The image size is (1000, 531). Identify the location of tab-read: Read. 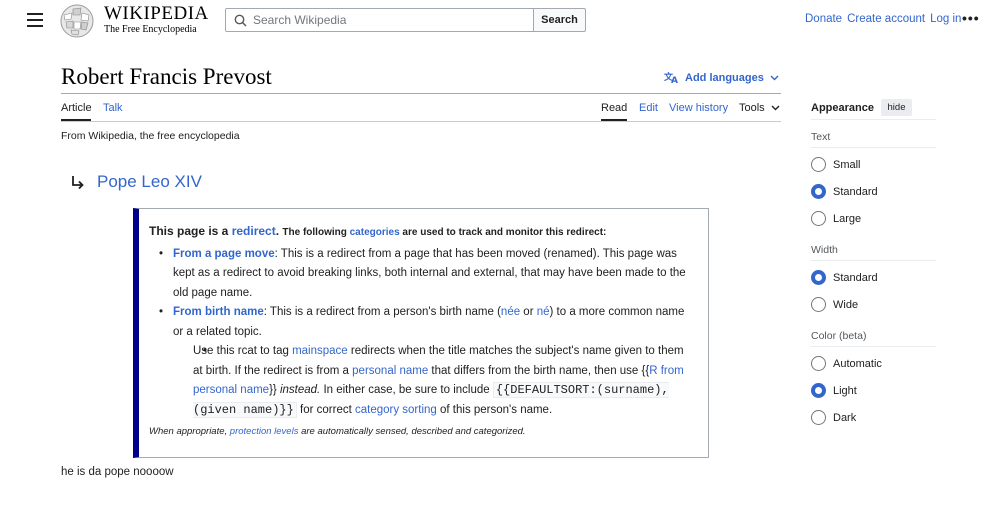
(614, 108).